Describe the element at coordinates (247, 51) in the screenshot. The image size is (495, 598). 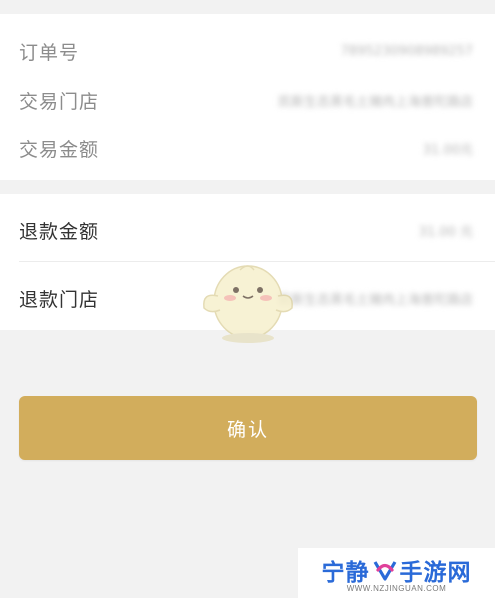
I see `order-number-row: 订单号 7895230908989257` at that location.